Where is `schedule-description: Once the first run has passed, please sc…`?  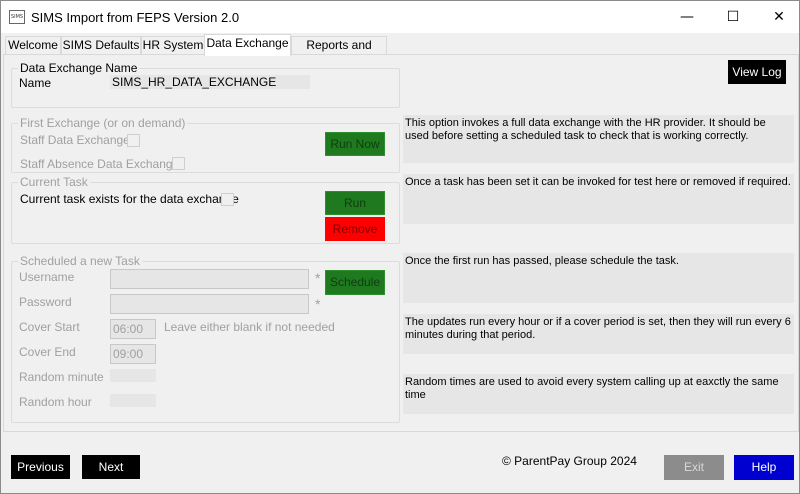
schedule-description: Once the first run has passed, please sc… is located at coordinates (598, 278).